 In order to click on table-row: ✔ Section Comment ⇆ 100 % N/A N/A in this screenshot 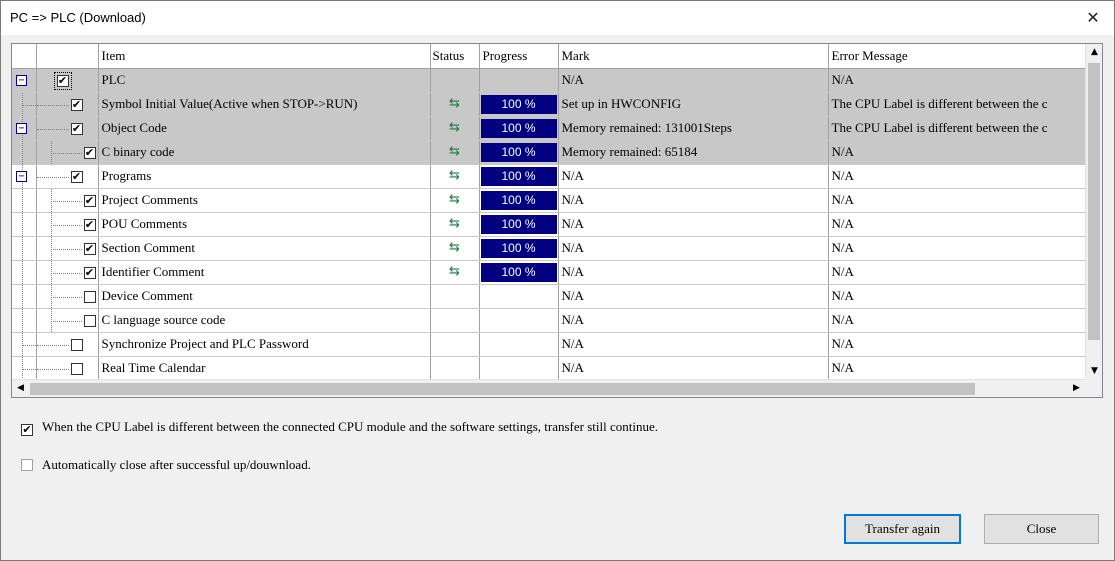, I will do `click(549, 248)`.